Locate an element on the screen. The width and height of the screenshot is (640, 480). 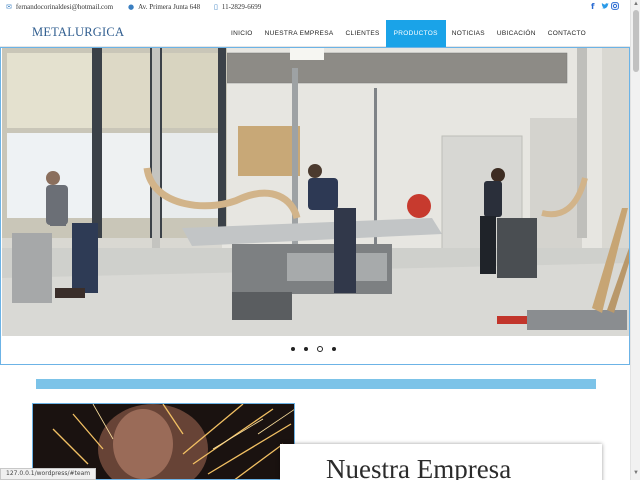
scroll-up-arrow-icon: ▲ is located at coordinates (636, 4).